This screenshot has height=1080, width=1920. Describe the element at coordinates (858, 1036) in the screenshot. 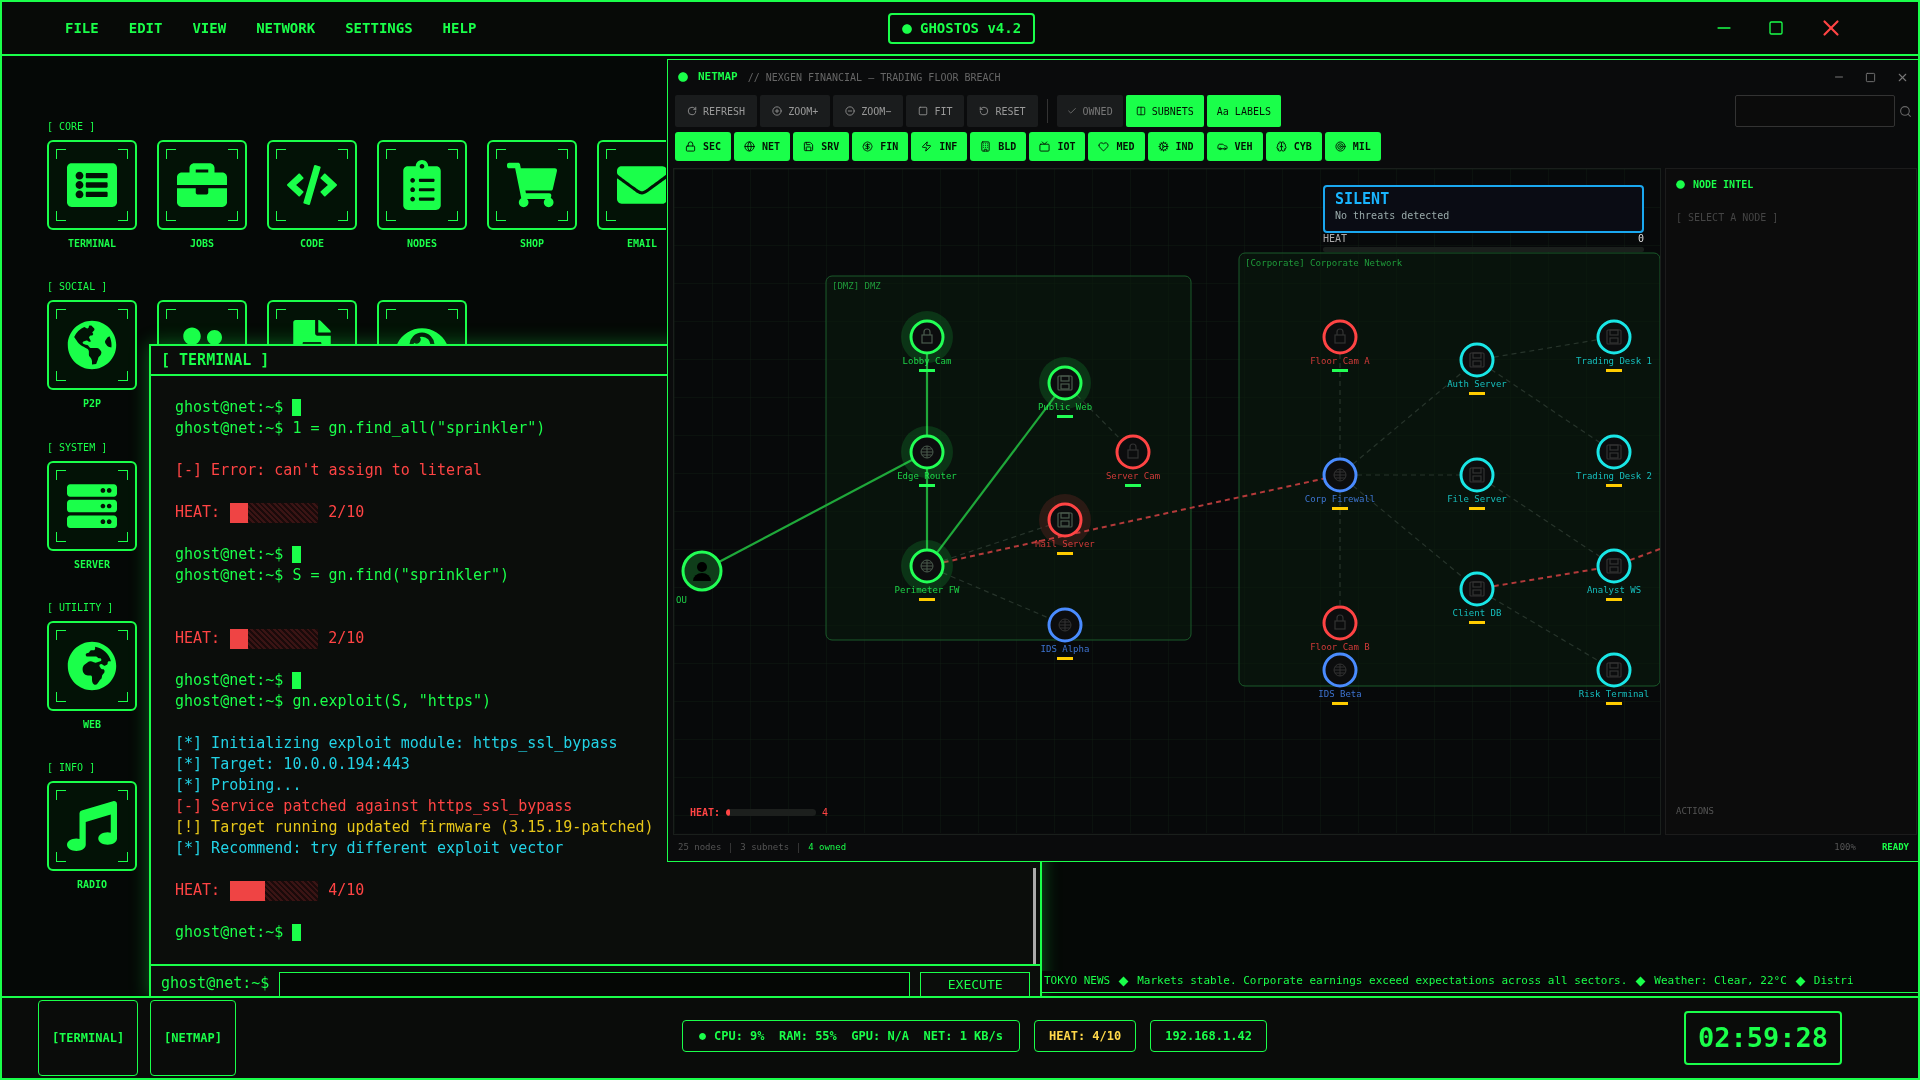

I see `stats-text: CPU: 9% RAM: 55% GPU: N/A NET: 1 KB/s` at that location.